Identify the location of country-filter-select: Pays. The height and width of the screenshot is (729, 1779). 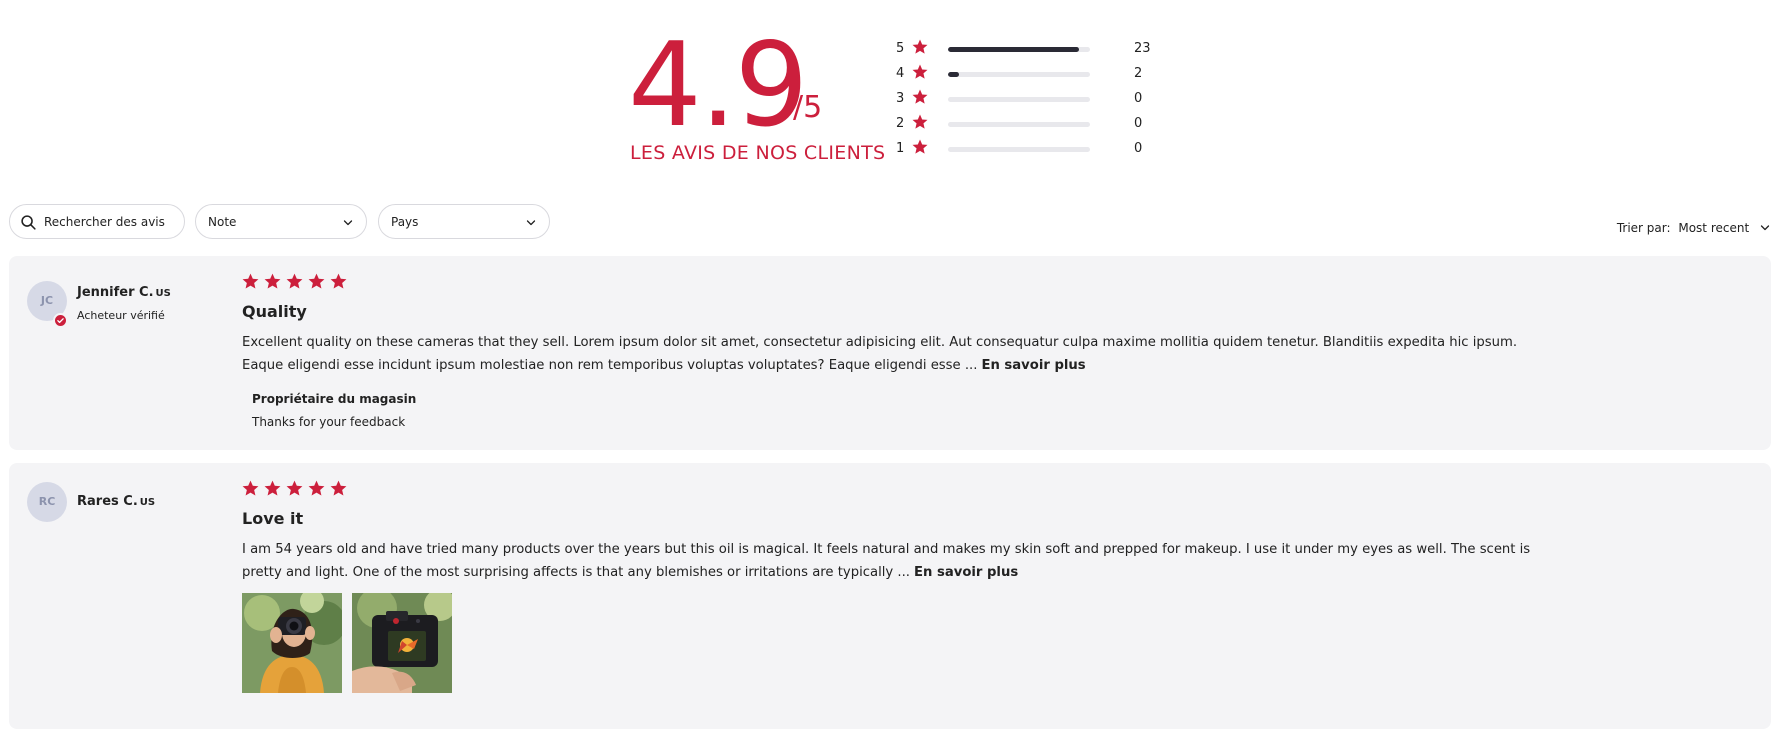
(464, 221).